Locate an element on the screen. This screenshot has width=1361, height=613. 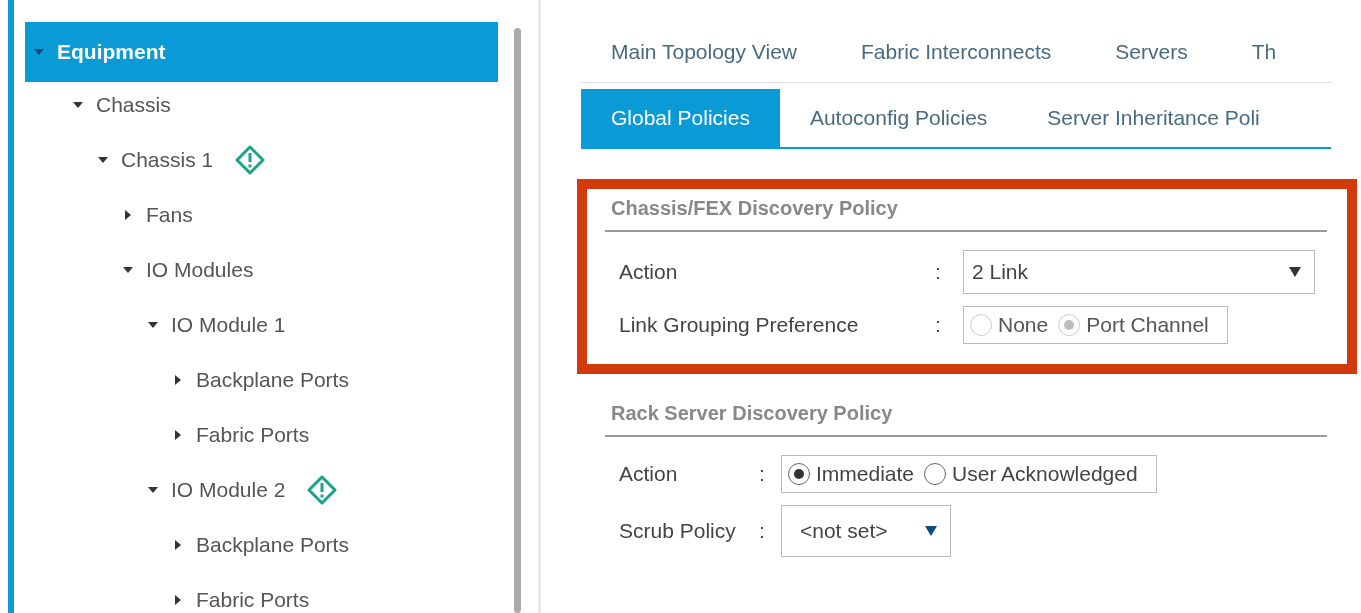
tree-item: Fans is located at coordinates (157, 214).